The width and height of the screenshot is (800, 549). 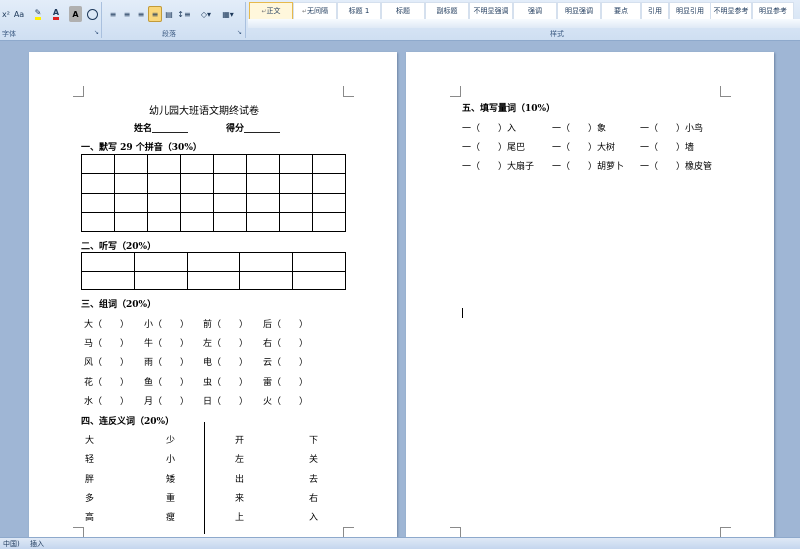 What do you see at coordinates (498, 167) in the screenshot?
I see `list-item: 一（ ）大扇子` at bounding box center [498, 167].